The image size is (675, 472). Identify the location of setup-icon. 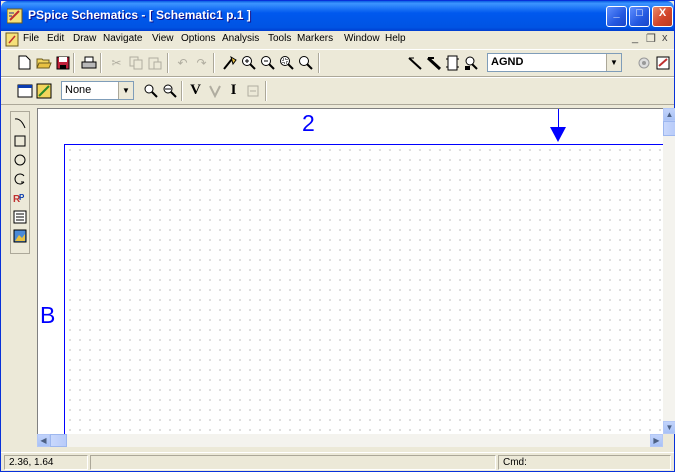
(643, 62).